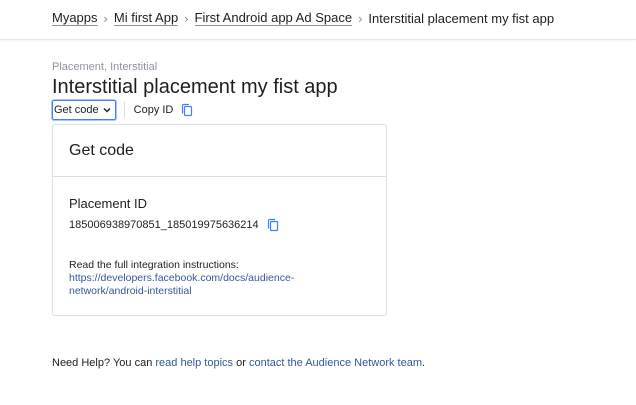 This screenshot has height=405, width=636. I want to click on breadcrumb-item-myapps: Myapps, so click(75, 18).